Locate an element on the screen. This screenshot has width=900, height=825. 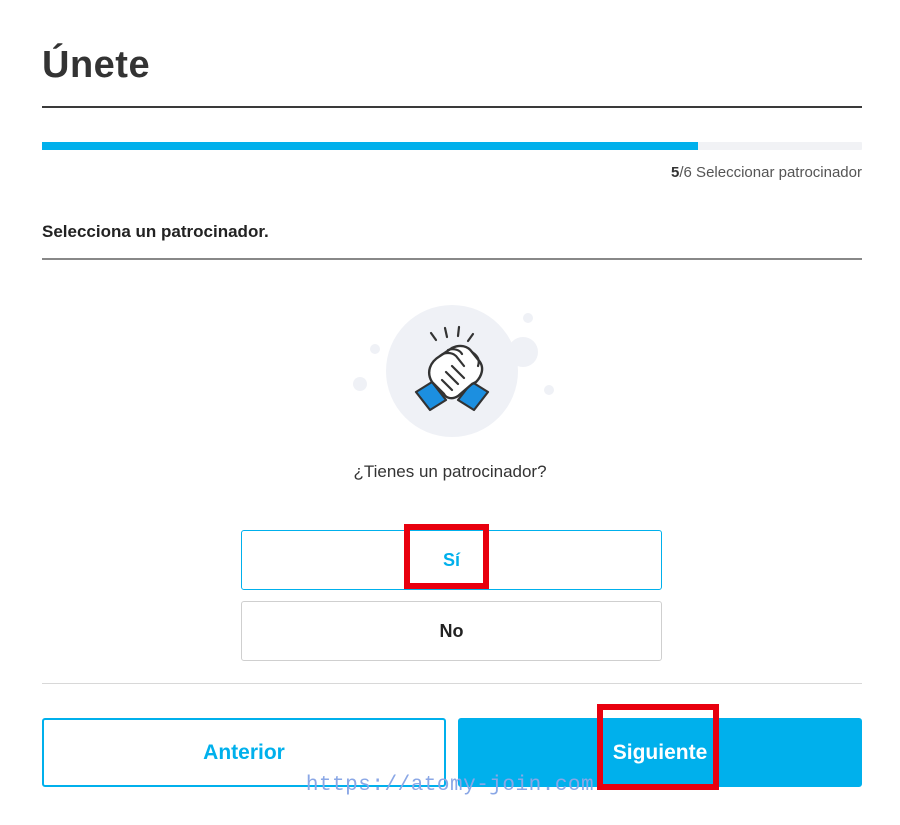
watermark: https://atomy-join.com is located at coordinates (450, 785).